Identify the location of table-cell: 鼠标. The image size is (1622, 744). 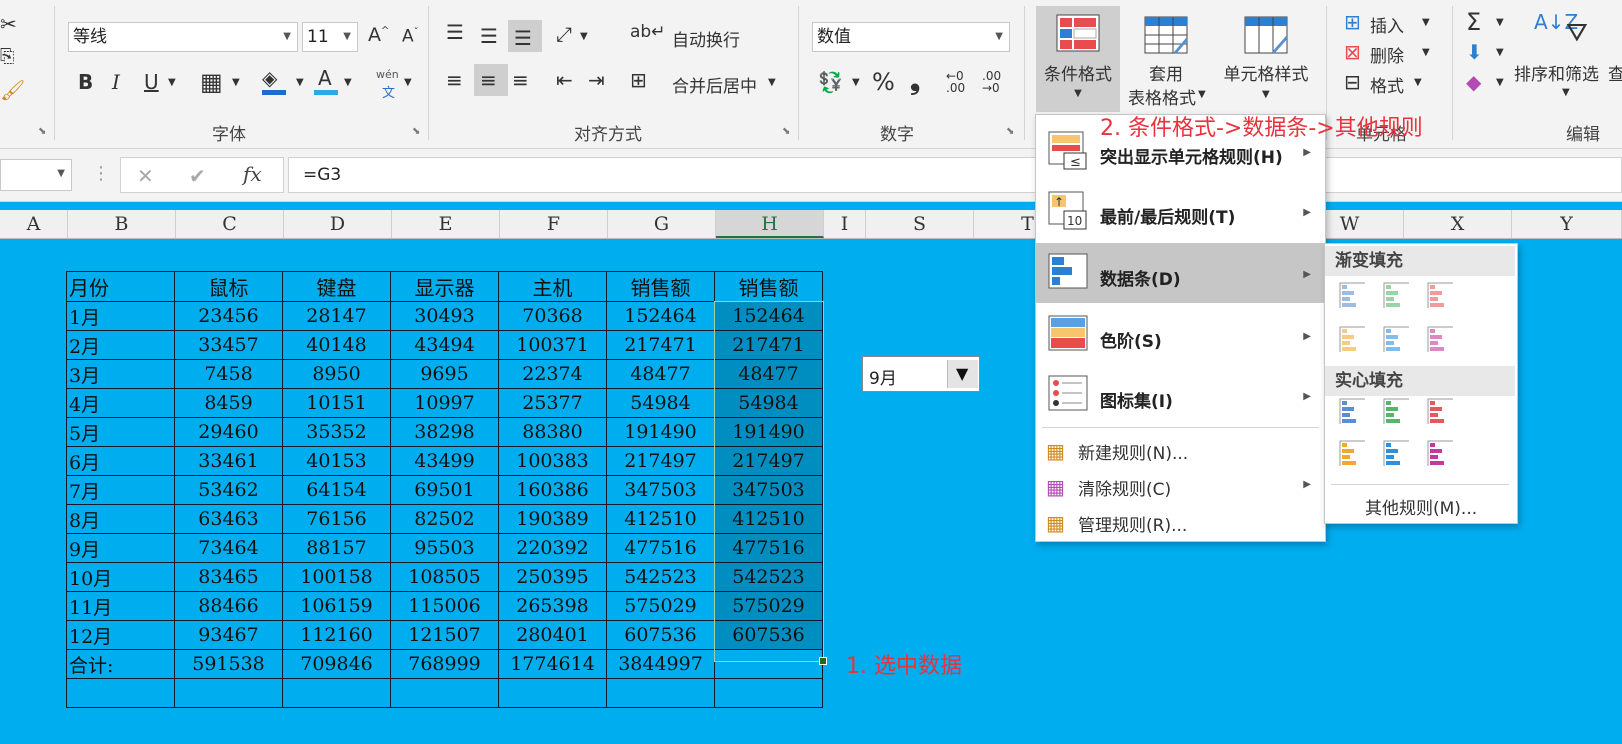
(228, 286).